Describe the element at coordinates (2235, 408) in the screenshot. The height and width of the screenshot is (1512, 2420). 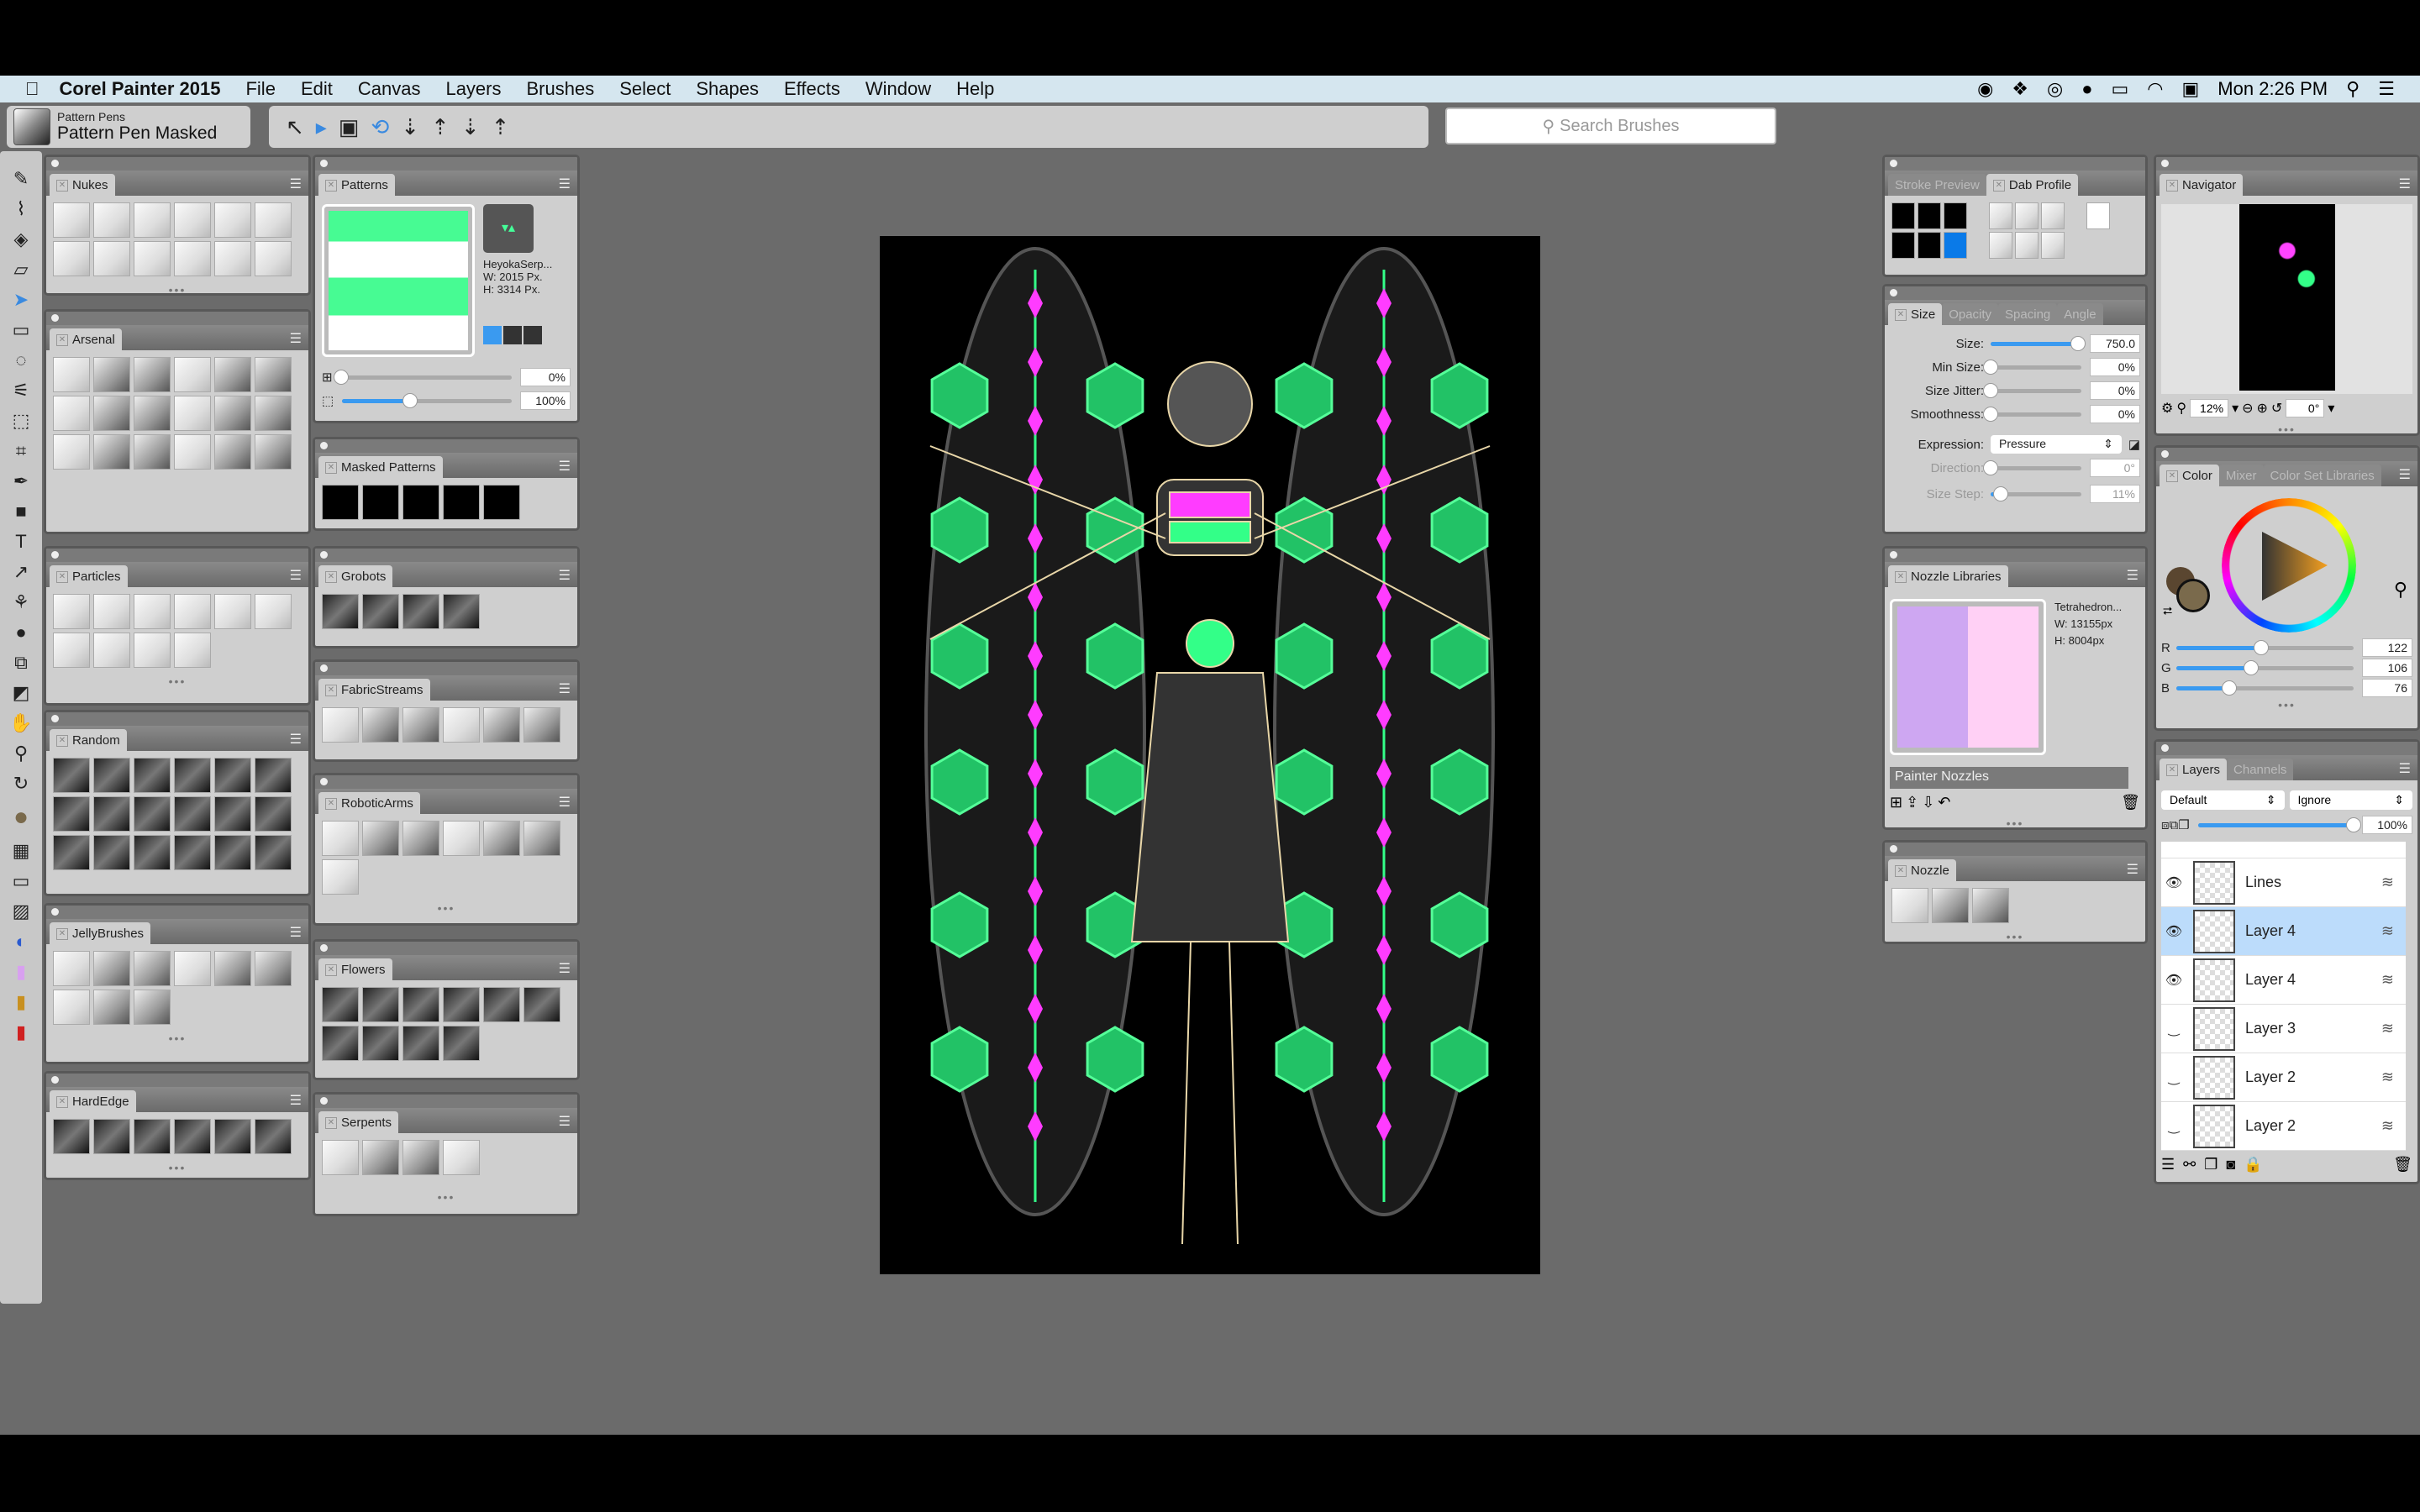
I see `zoom-dropdown-icon: ▾` at that location.